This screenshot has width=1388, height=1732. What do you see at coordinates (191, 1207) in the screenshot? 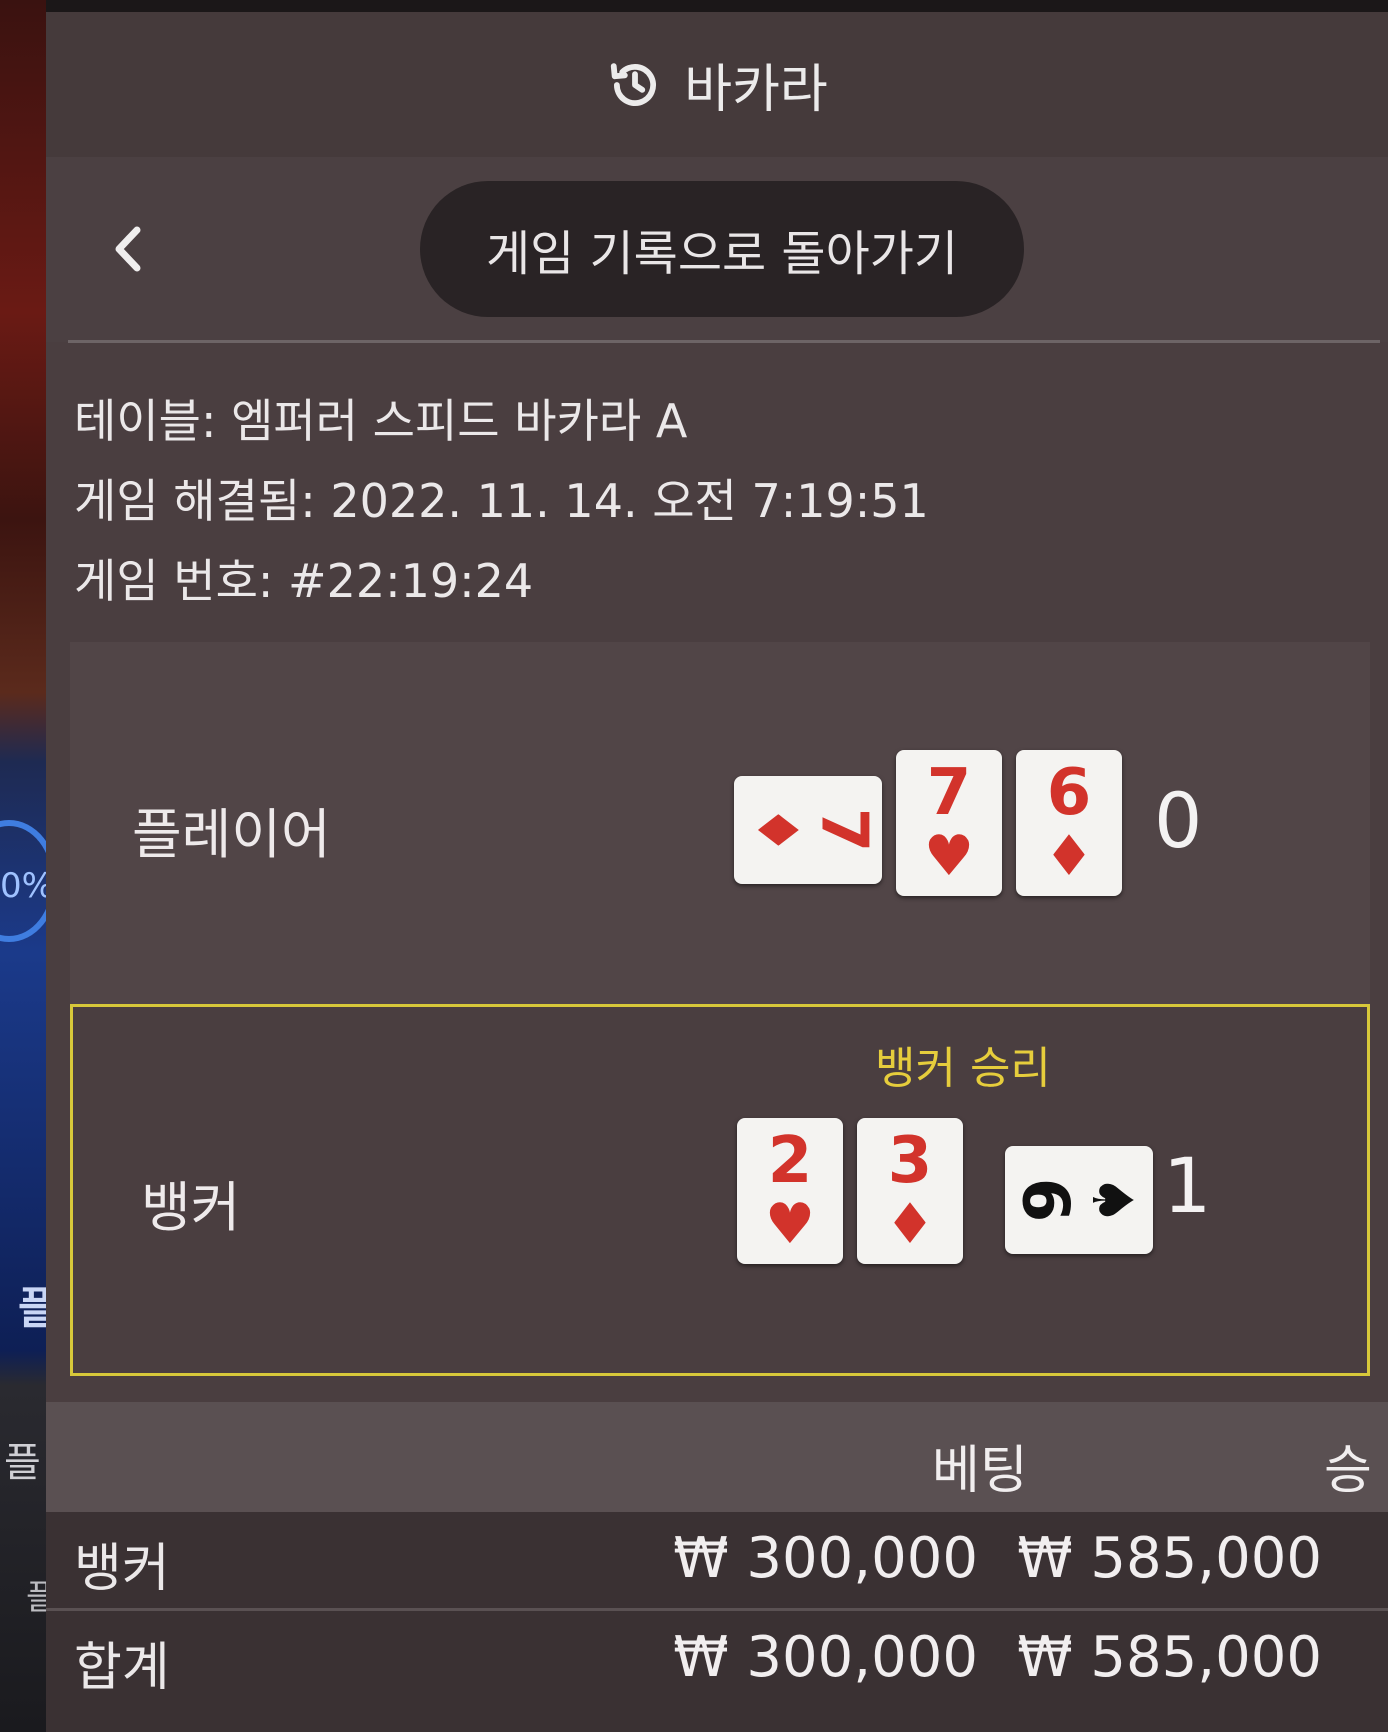
I see `banker-label: 뱅커` at bounding box center [191, 1207].